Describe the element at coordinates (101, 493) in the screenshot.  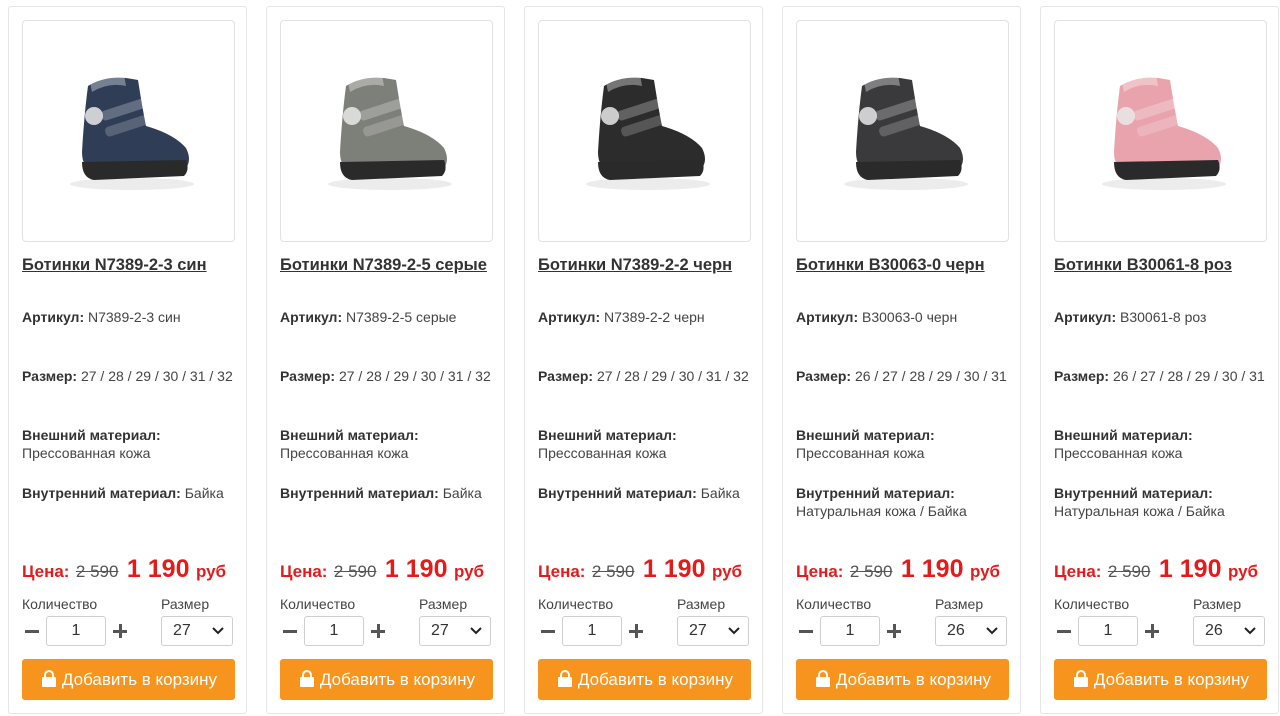
I see `inner-material-label: Внутренний материал:` at that location.